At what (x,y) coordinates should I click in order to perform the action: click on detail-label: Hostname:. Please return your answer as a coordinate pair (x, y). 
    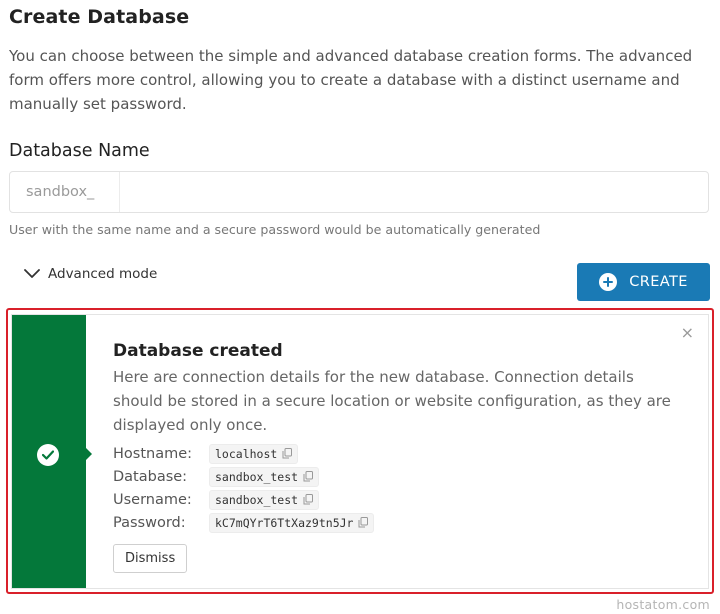
    Looking at the image, I should click on (153, 453).